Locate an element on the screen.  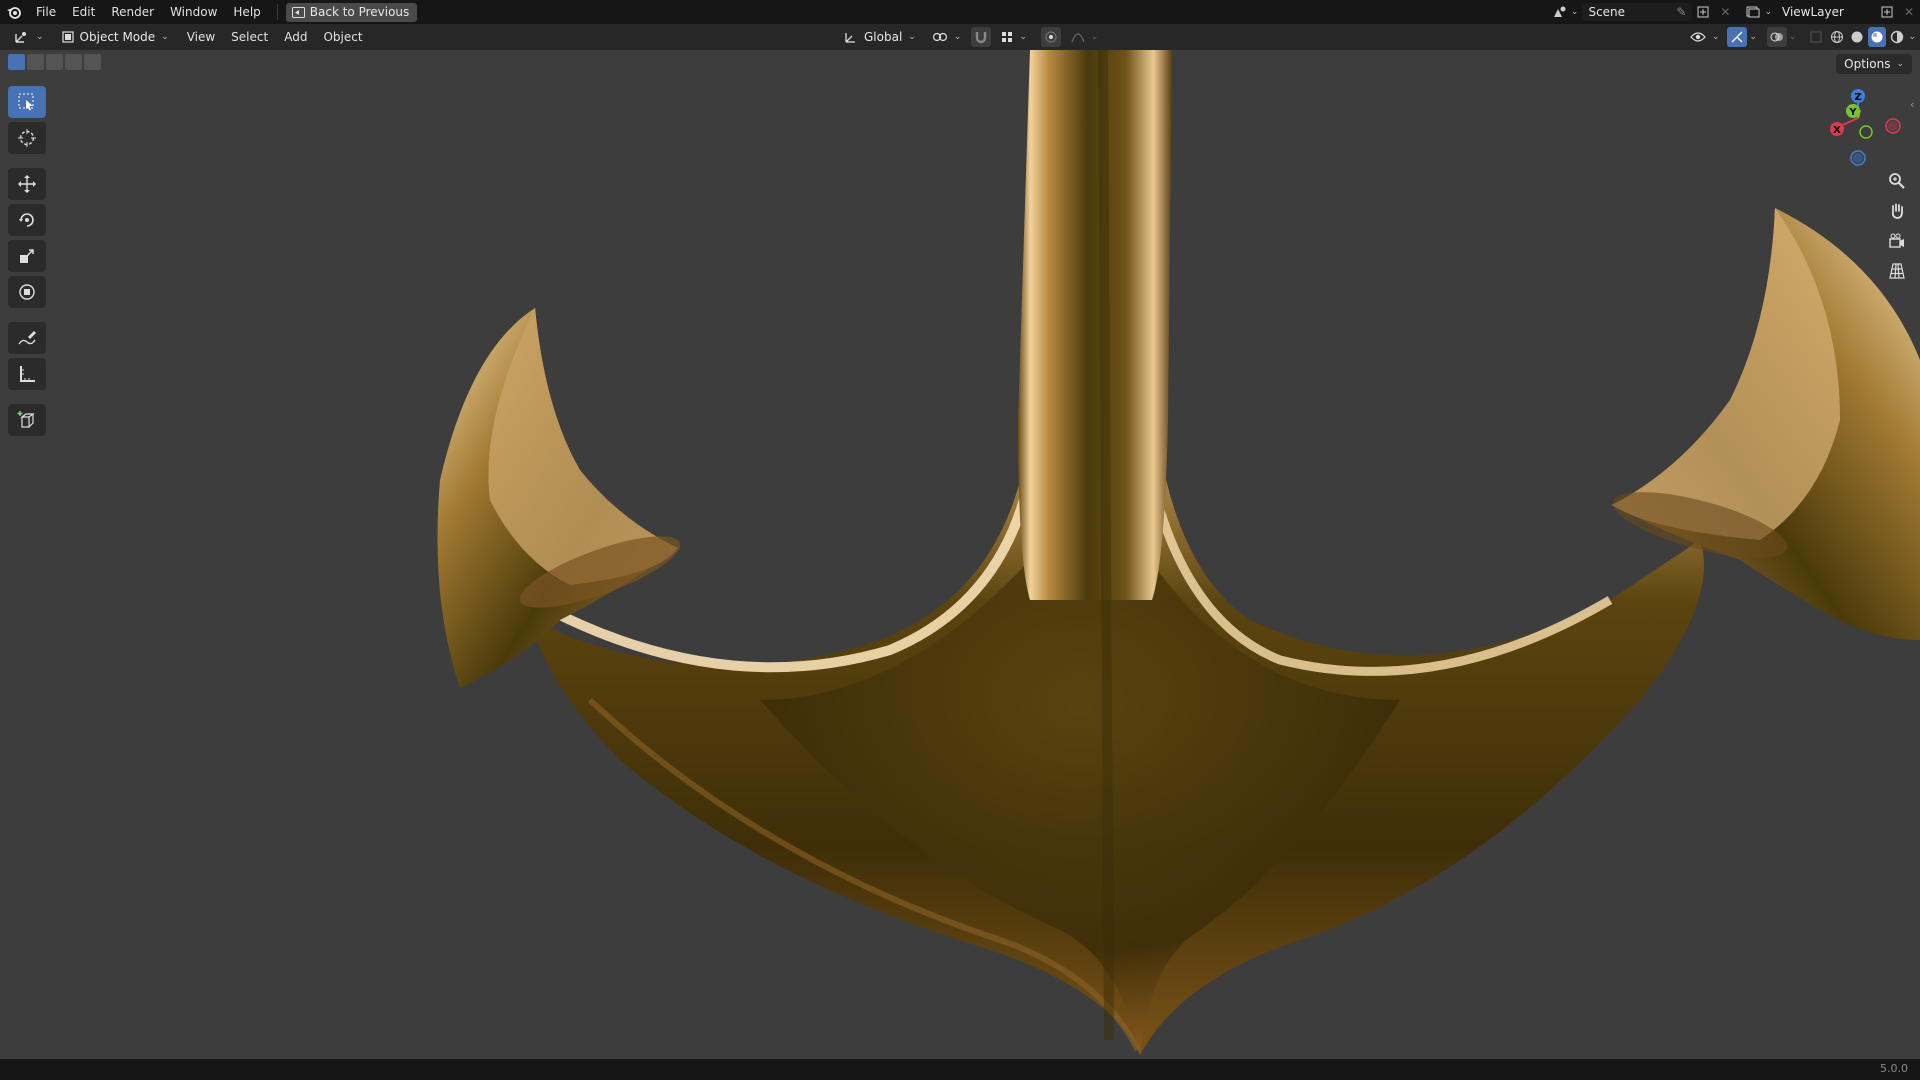
menu-file: File is located at coordinates (46, 12).